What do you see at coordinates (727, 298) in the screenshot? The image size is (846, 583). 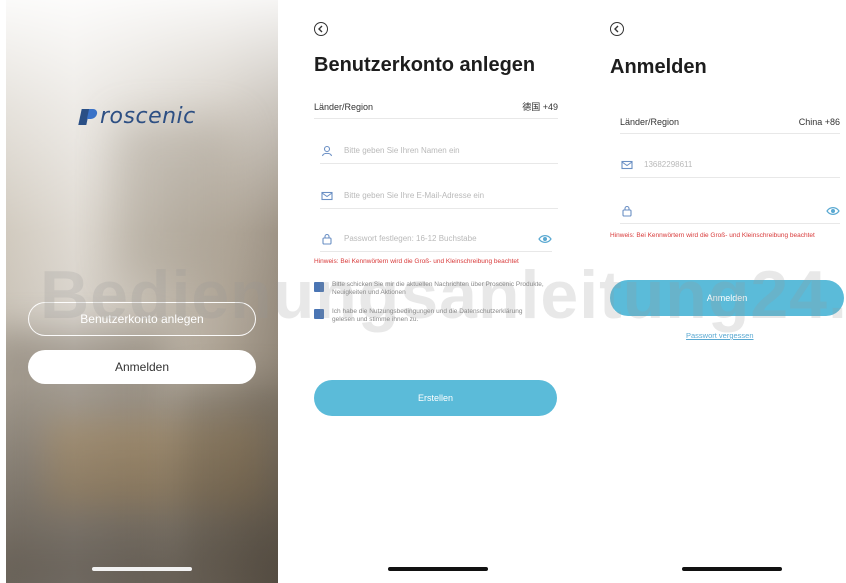 I see `login-submit-button: Anmelden` at bounding box center [727, 298].